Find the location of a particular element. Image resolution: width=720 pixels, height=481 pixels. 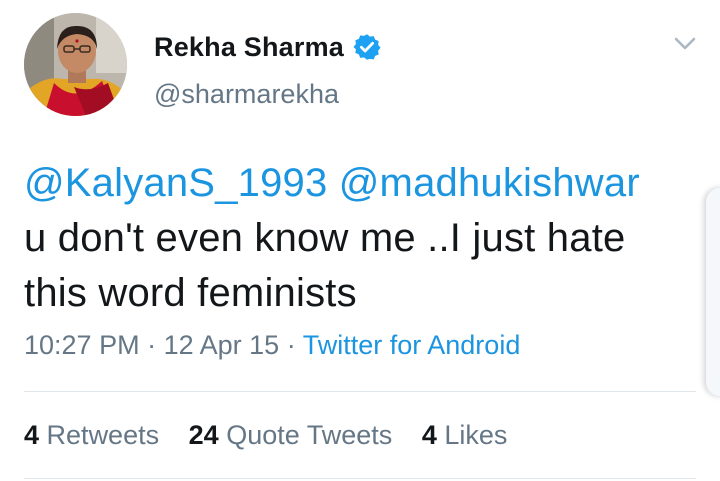

overlay-panel-edge is located at coordinates (713, 292).